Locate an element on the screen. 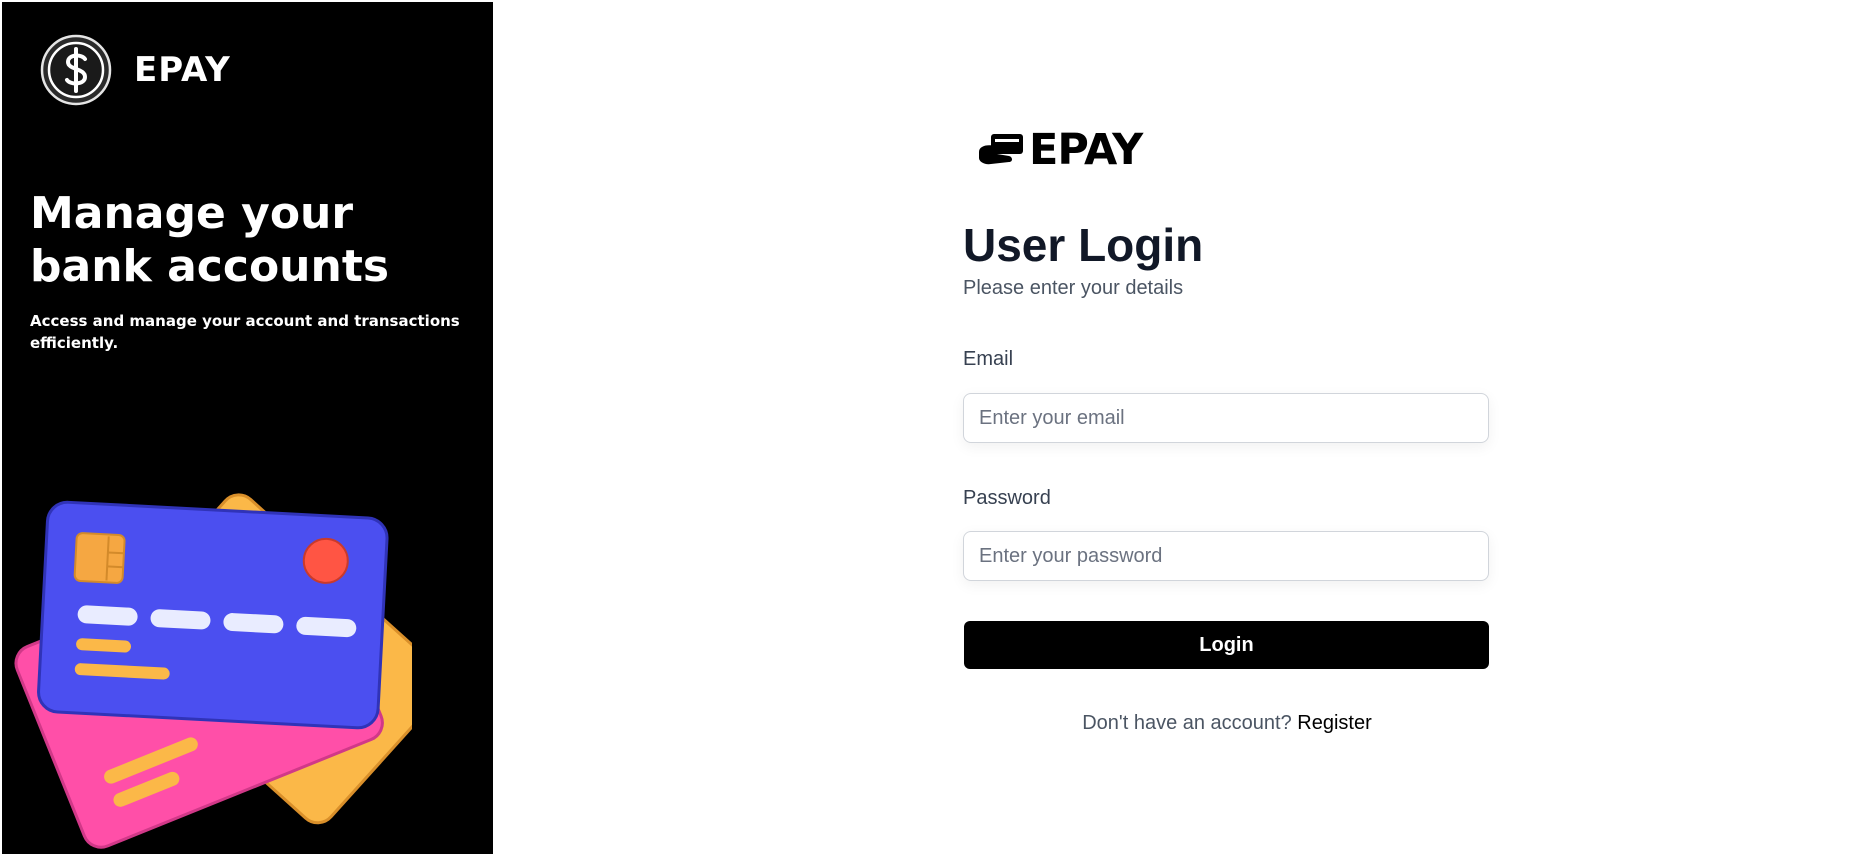  credit-cards-illustration is located at coordinates (213, 671).